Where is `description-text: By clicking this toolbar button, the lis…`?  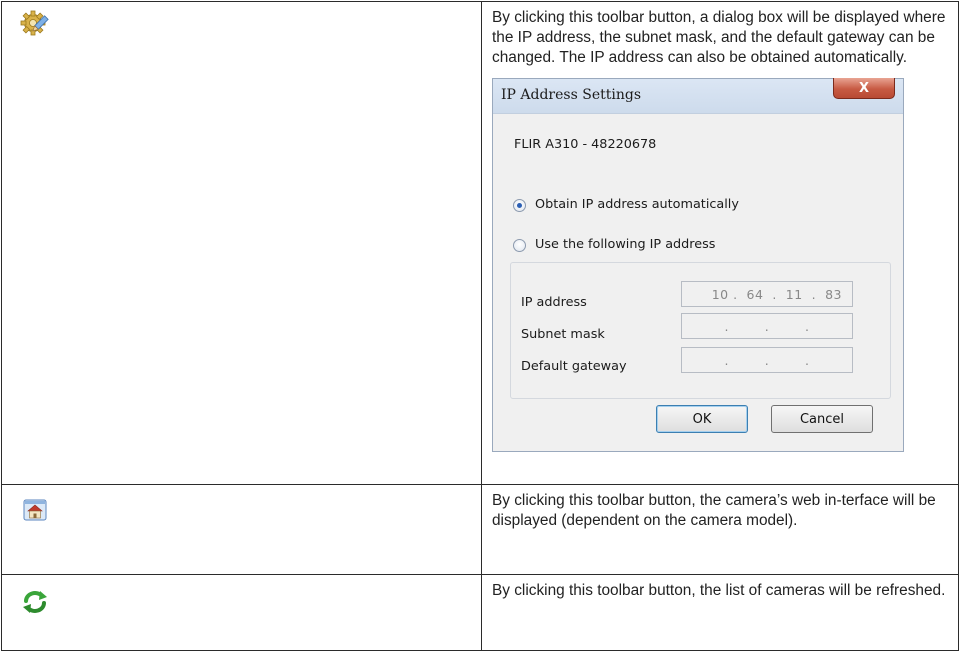
description-text: By clicking this toolbar button, the lis… is located at coordinates (719, 590).